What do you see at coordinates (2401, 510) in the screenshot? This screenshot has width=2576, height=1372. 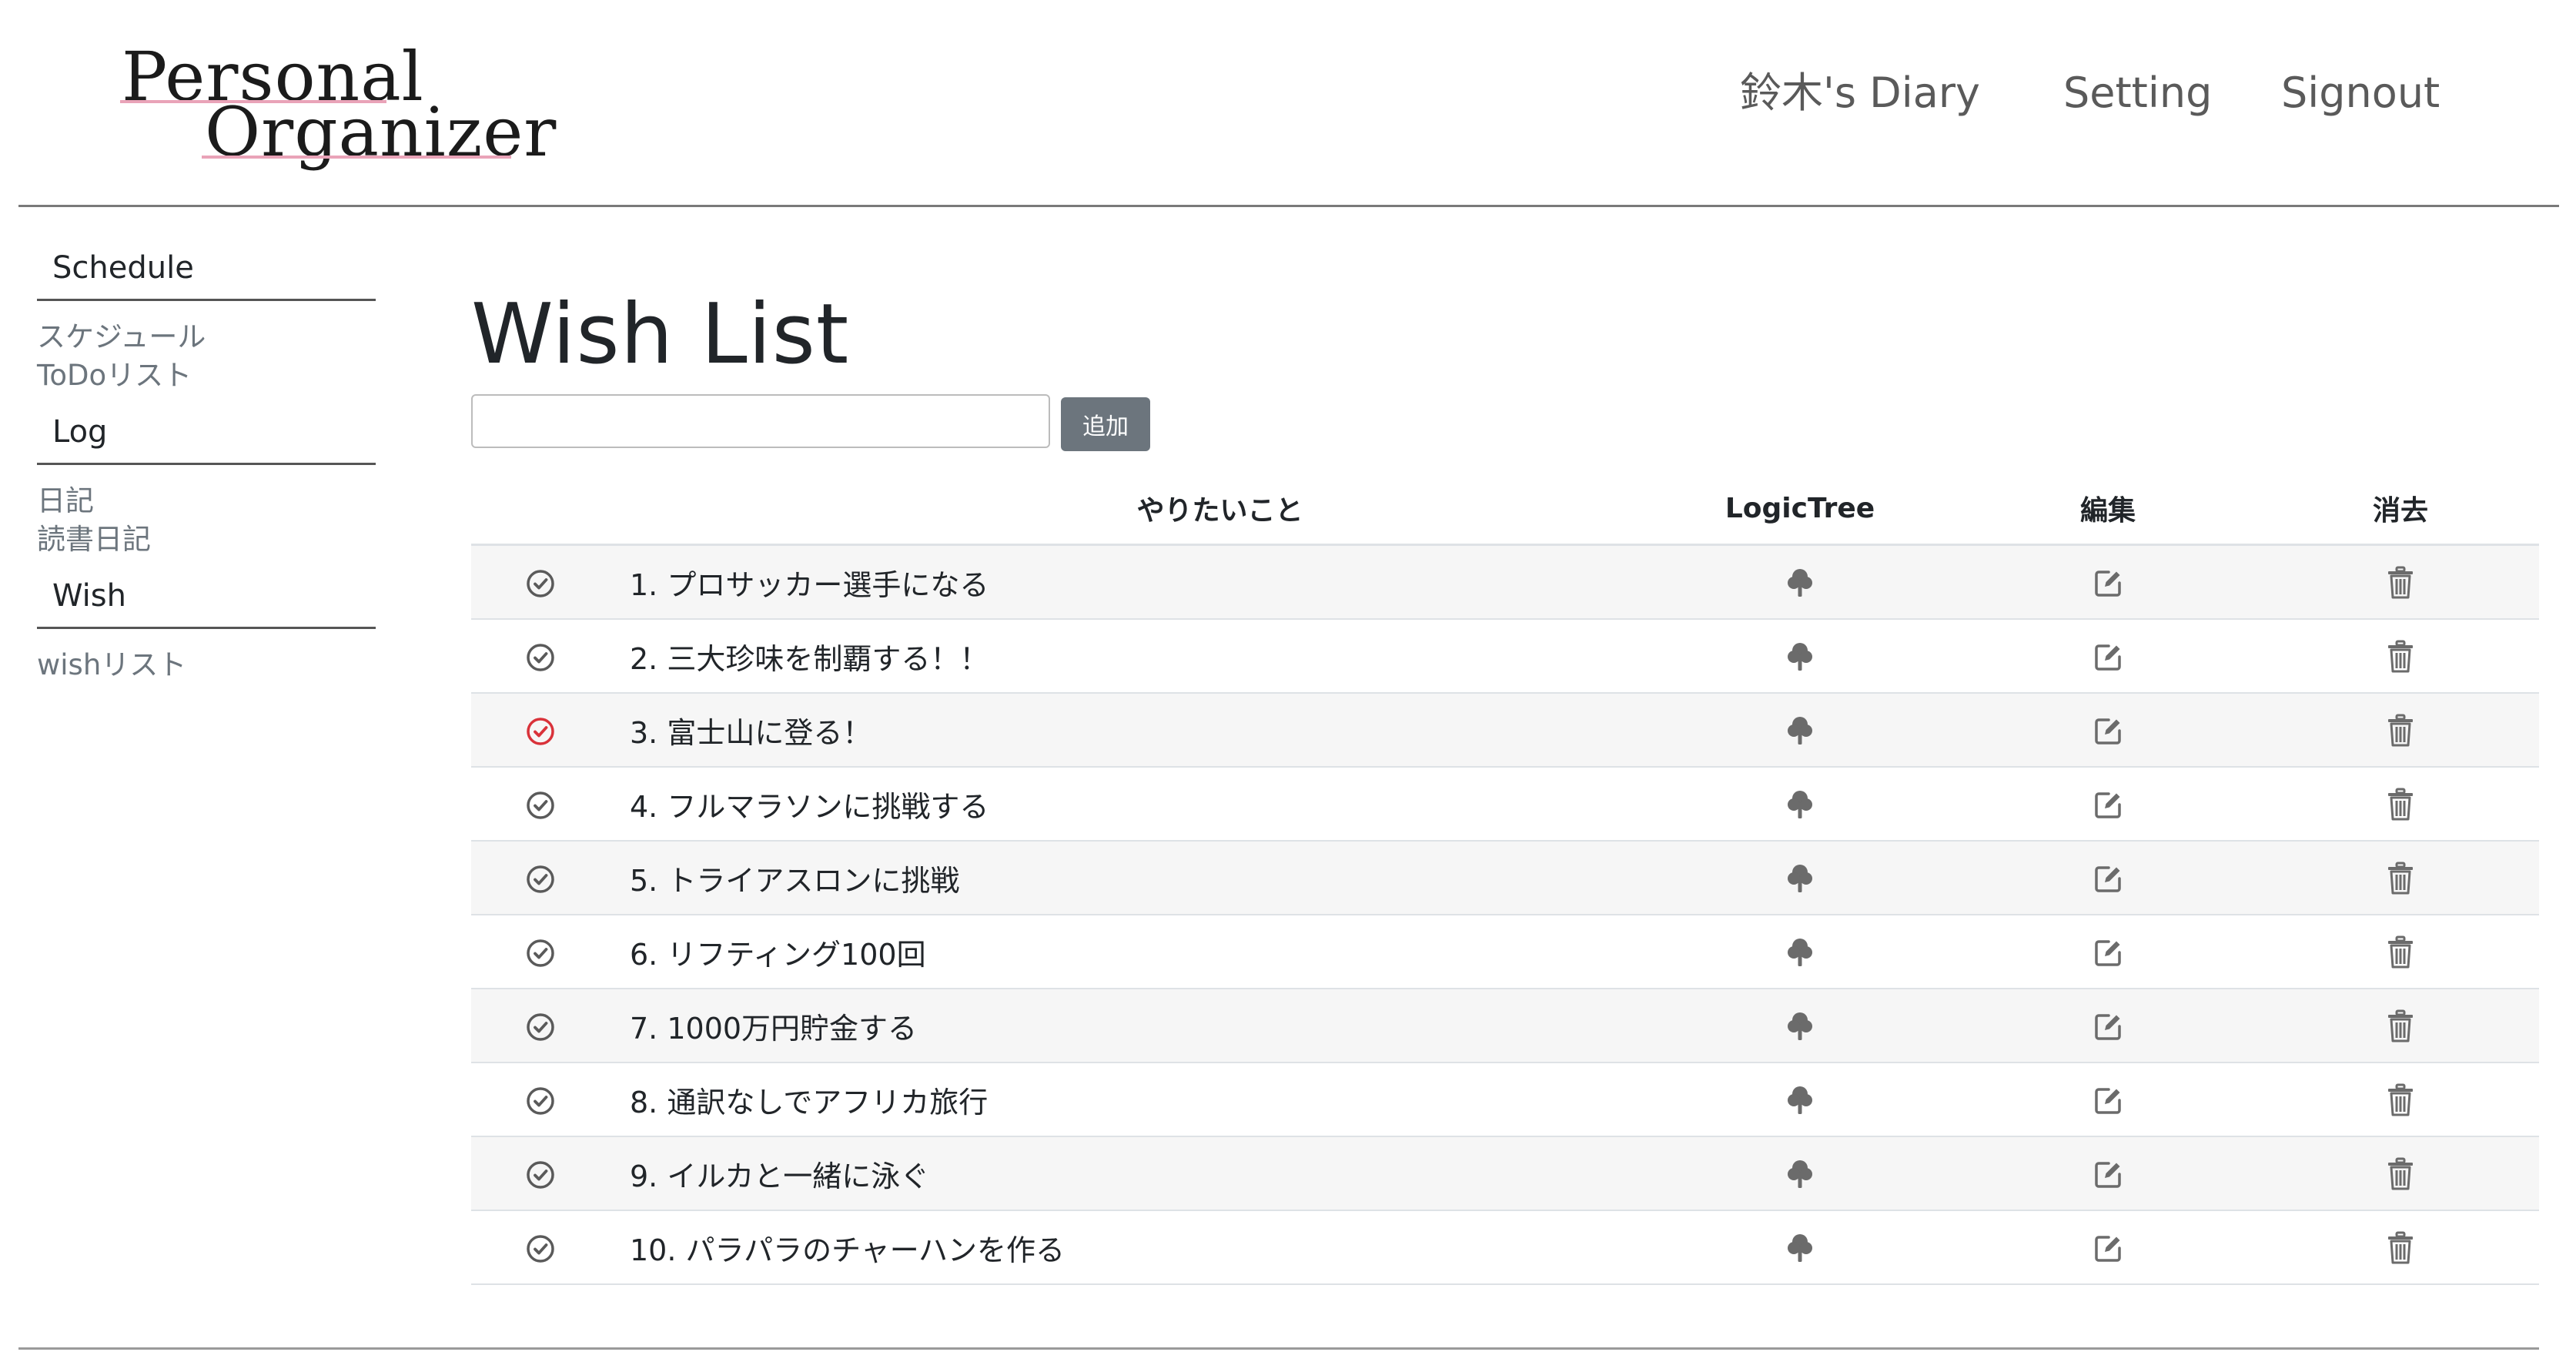 I see `column-header-delete: 消去` at bounding box center [2401, 510].